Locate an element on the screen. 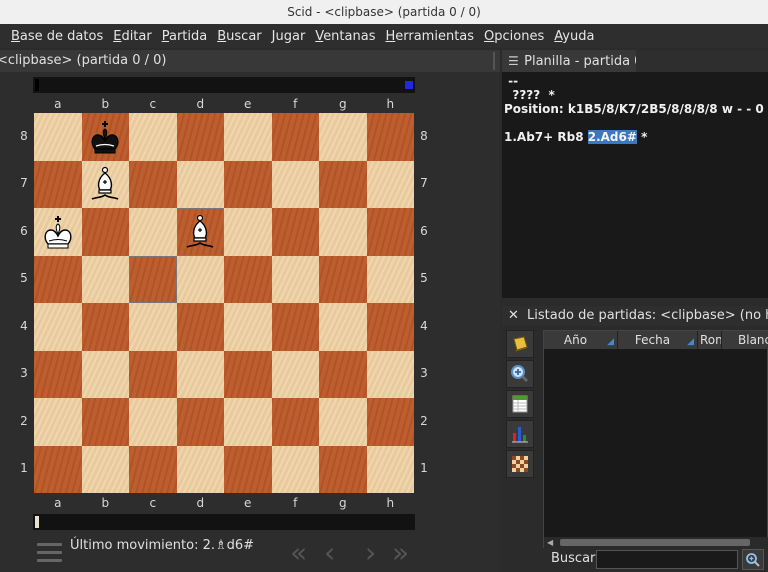  black-king-icon is located at coordinates (105, 137).